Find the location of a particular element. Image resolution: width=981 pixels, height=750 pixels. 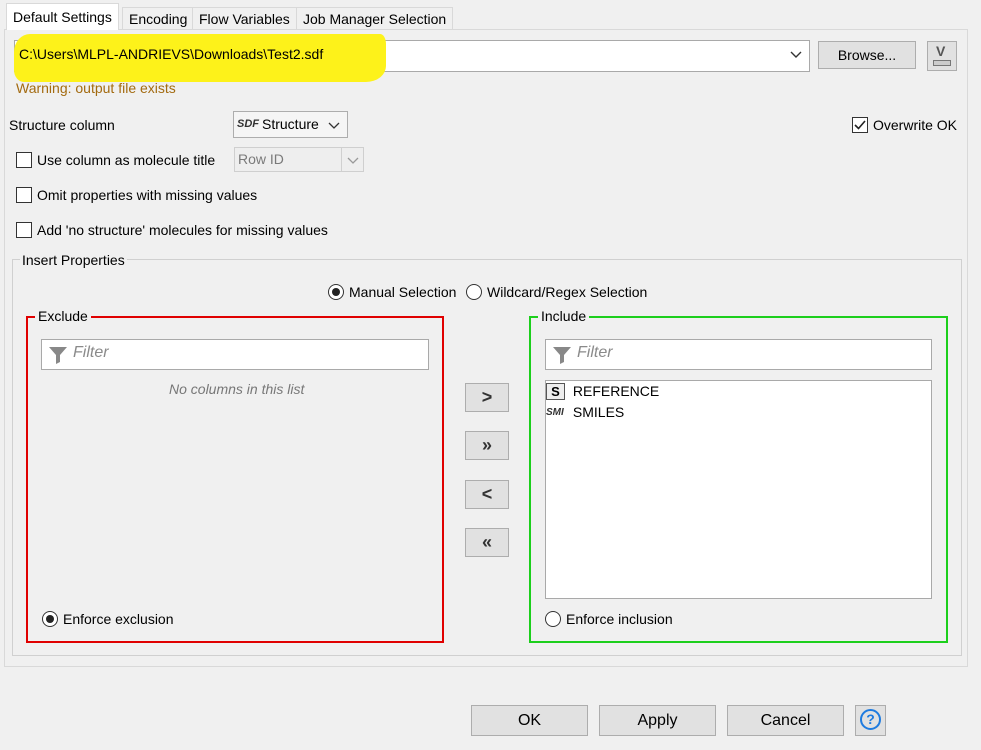

manual-selection-label: Manual Selection is located at coordinates (402, 292).